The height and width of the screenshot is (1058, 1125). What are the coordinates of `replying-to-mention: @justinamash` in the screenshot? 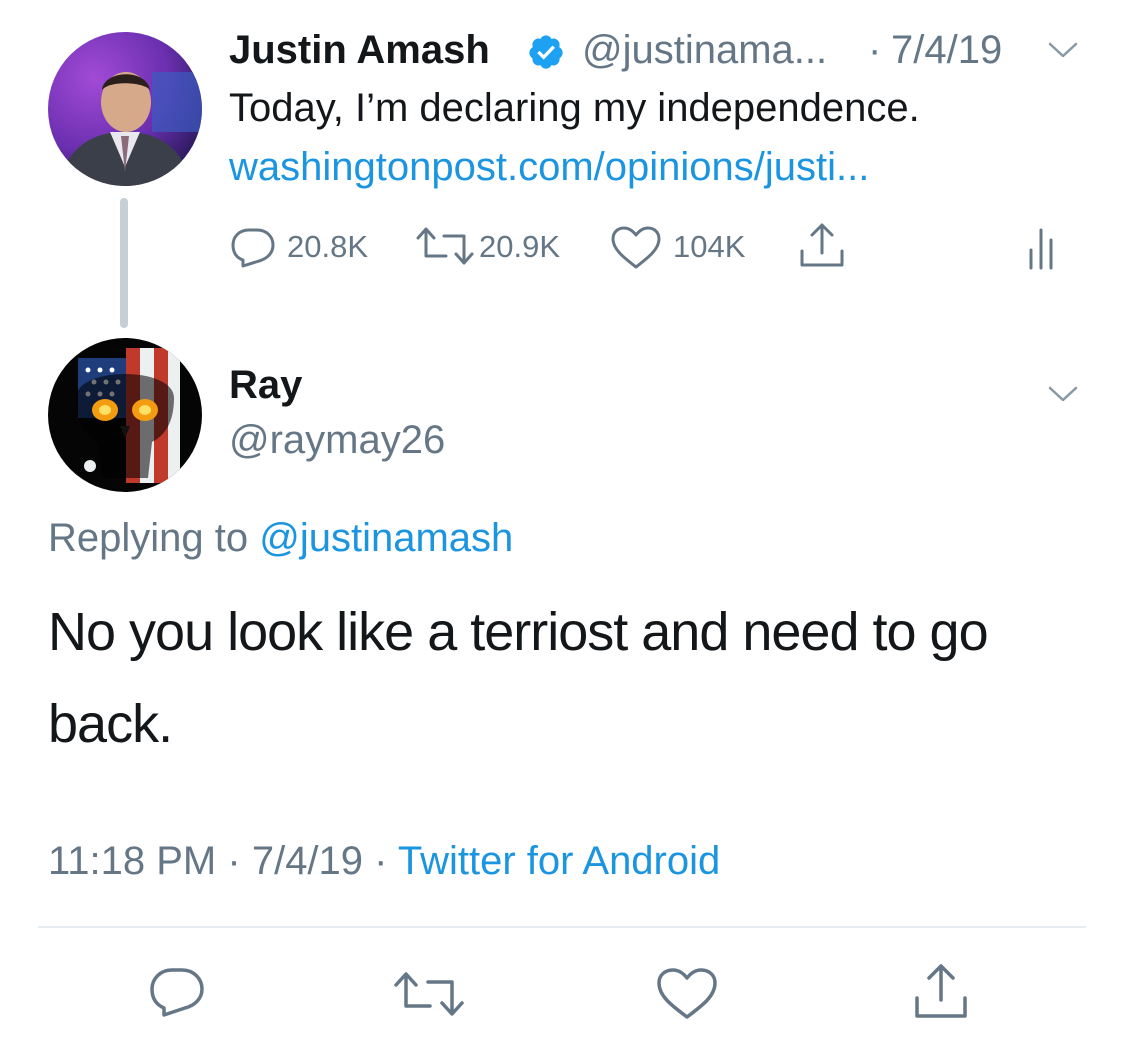 It's located at (386, 538).